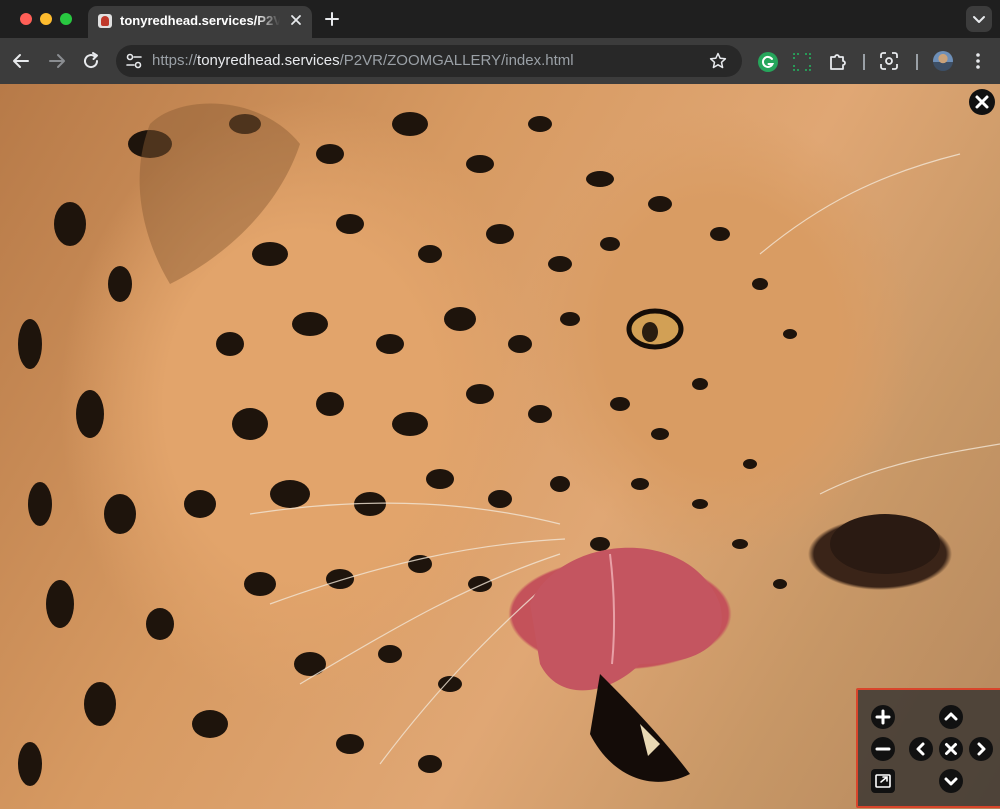 The height and width of the screenshot is (809, 1000). I want to click on window-maximize-button, so click(66, 19).